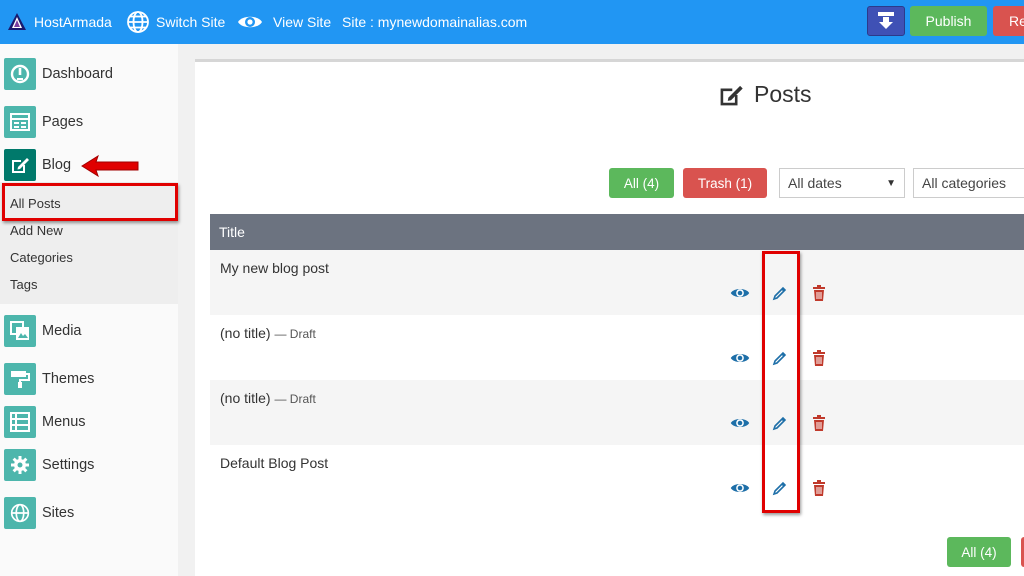 The image size is (1024, 576). I want to click on sidebar-item-label: Menus, so click(64, 422).